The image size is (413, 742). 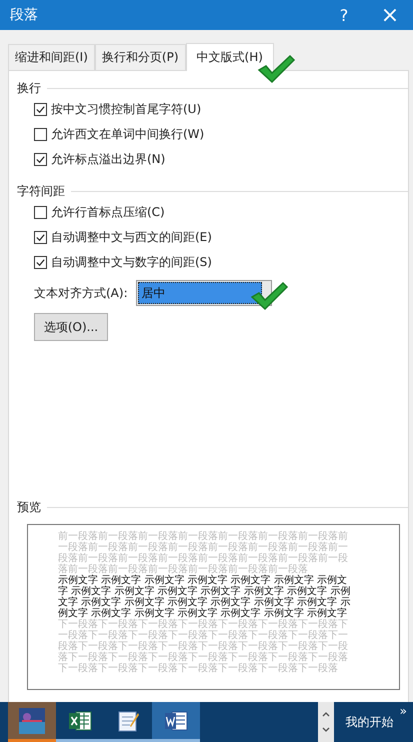 I want to click on document-icon, so click(x=176, y=721).